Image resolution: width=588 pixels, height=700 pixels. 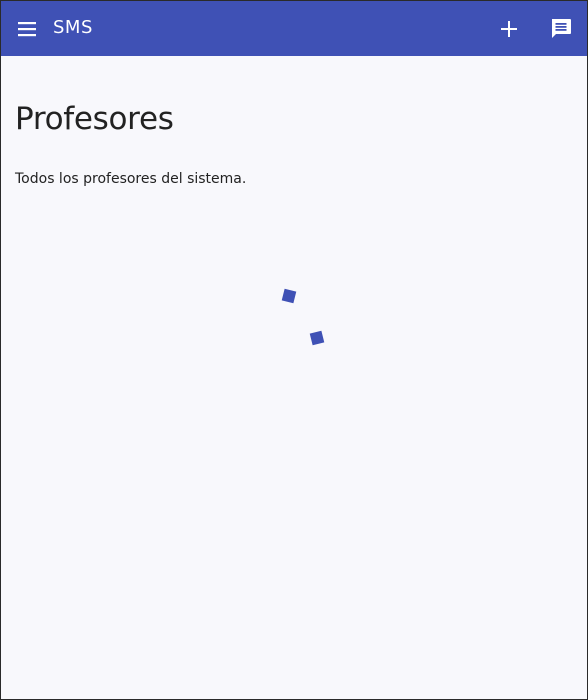 I want to click on add-button, so click(x=509, y=29).